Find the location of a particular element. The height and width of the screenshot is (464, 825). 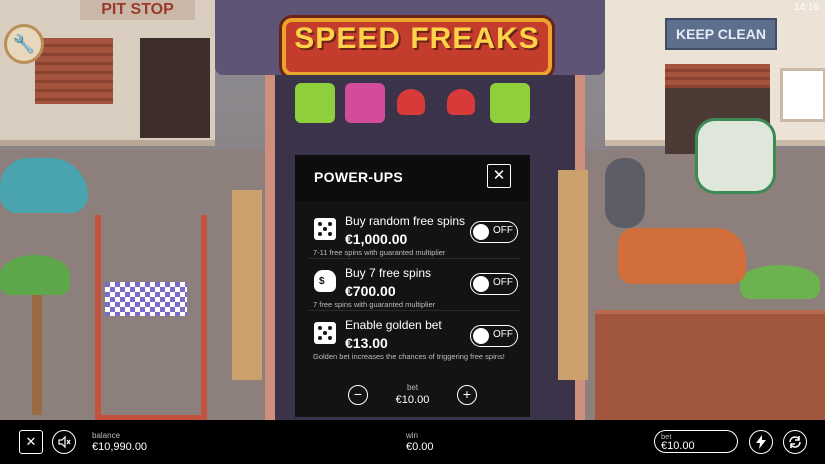

plus-icon: + is located at coordinates (467, 394).